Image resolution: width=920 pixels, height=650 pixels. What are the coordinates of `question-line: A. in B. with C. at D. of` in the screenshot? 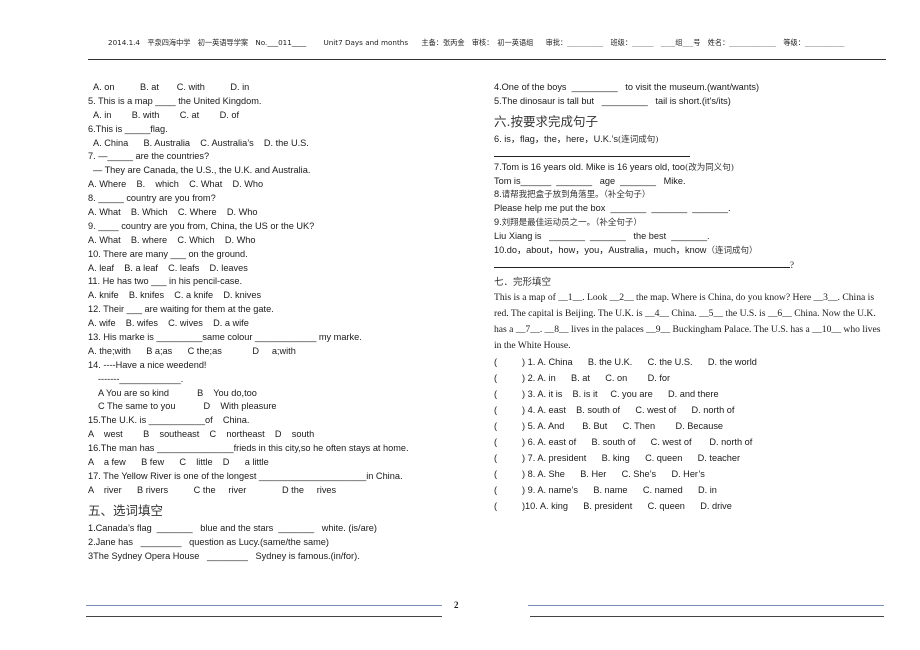 It's located at (166, 114).